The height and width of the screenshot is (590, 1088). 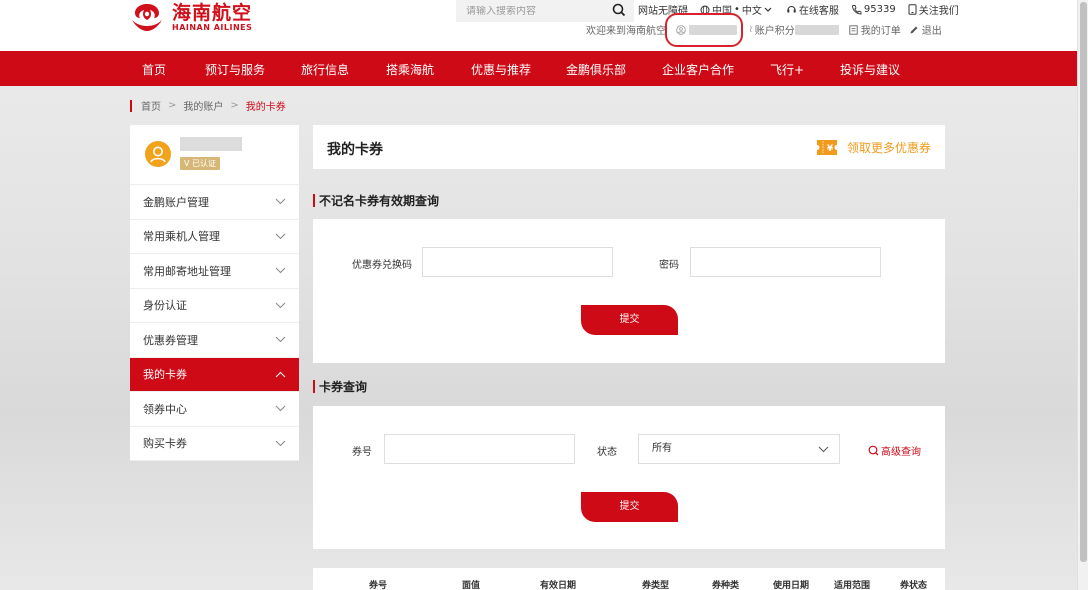 I want to click on nav-item-travel-info: 旅行信息, so click(x=325, y=69).